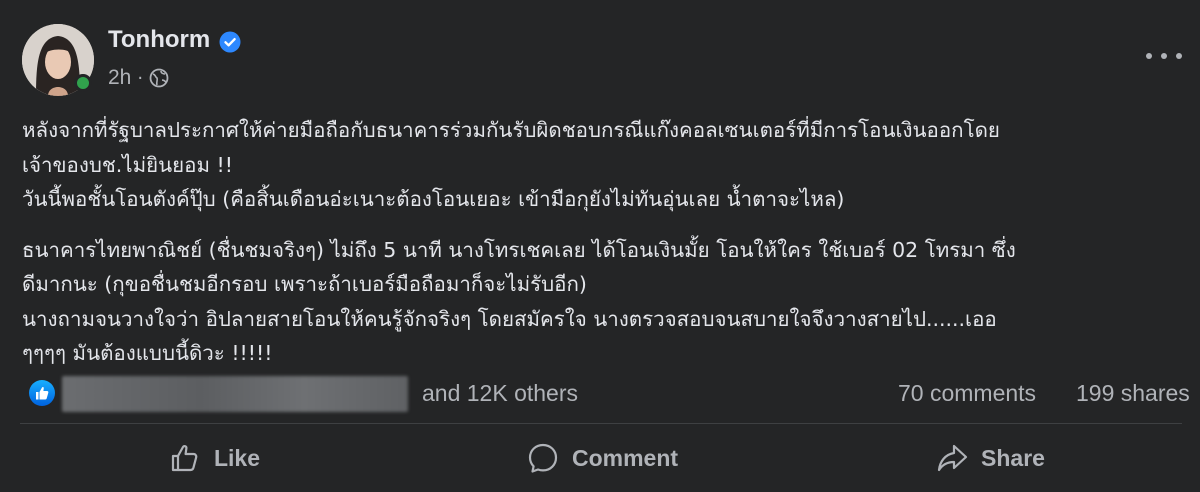  Describe the element at coordinates (237, 457) in the screenshot. I see `like-label: Like` at that location.